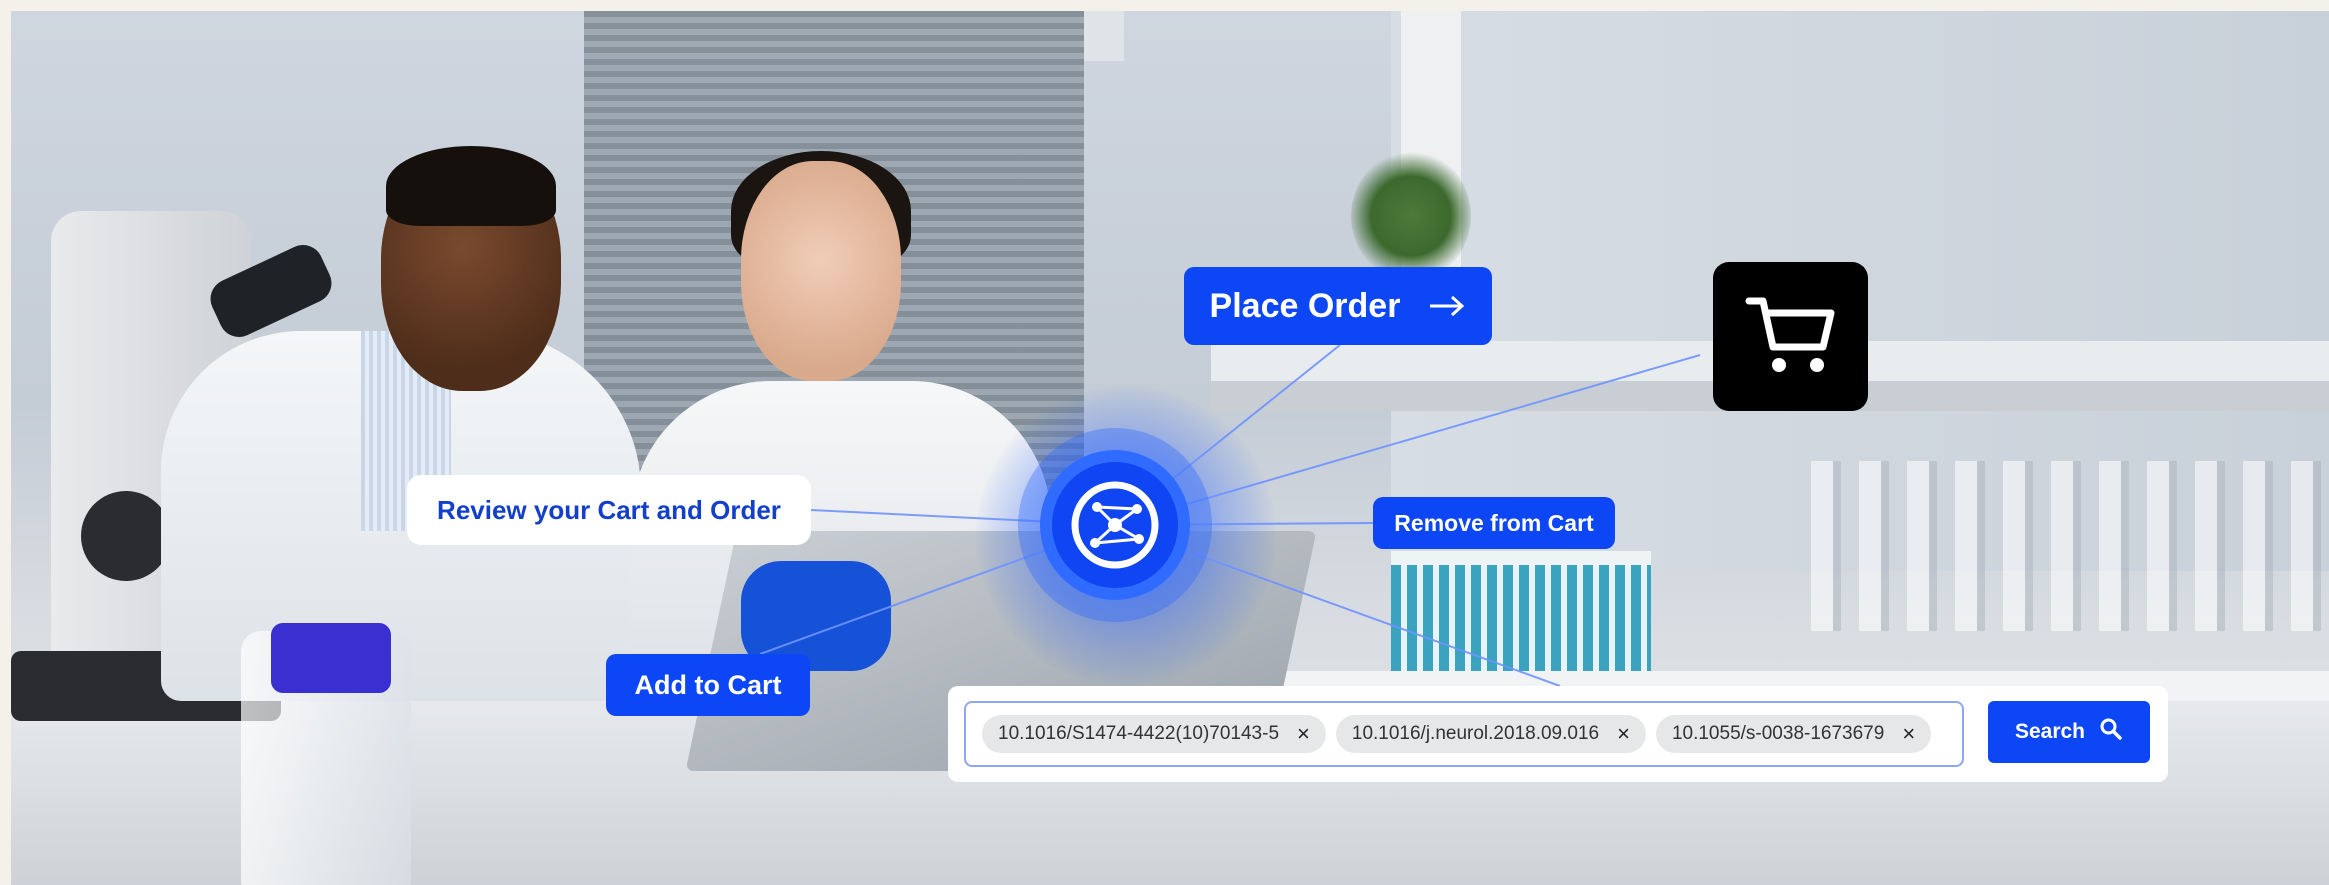  I want to click on place-order-button: Place Order, so click(1338, 306).